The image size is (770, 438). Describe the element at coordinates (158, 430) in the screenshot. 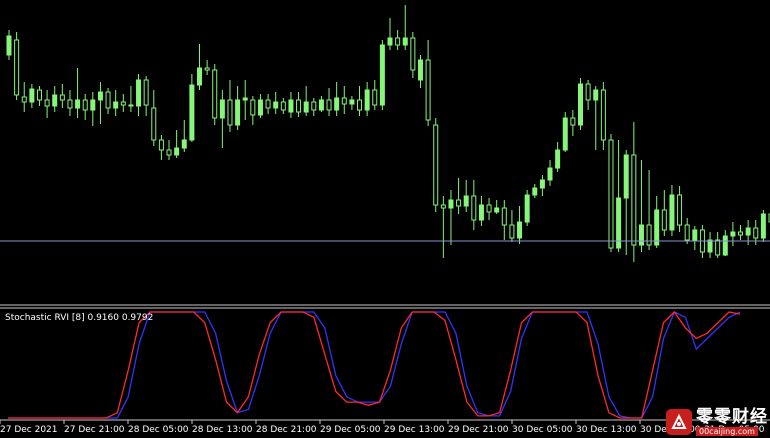

I see `time-axis-label: 28 Dec 05:00` at that location.